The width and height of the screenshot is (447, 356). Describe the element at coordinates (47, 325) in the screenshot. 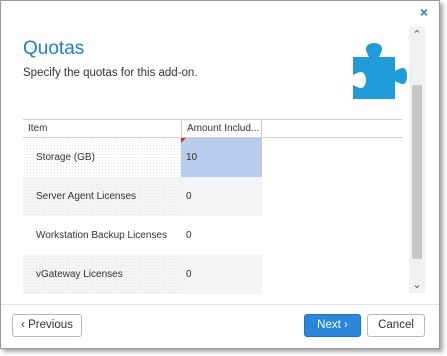

I see `previous-button: ‹ Previous` at that location.